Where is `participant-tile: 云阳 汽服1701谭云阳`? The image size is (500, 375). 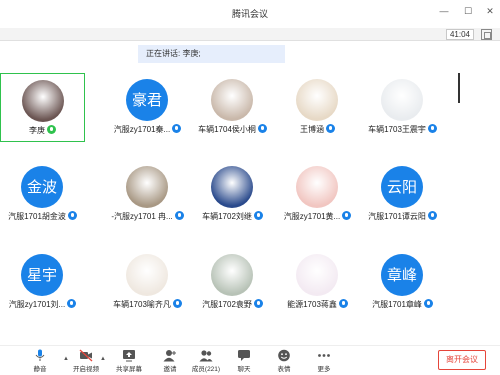 participant-tile: 云阳 汽服1701谭云阳 is located at coordinates (402, 194).